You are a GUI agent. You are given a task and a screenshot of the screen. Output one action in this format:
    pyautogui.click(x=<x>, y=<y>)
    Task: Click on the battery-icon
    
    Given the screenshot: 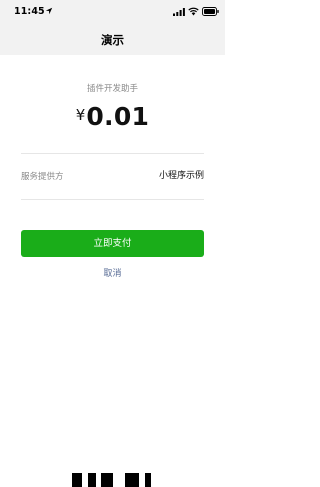 What is the action you would take?
    pyautogui.click(x=210, y=11)
    